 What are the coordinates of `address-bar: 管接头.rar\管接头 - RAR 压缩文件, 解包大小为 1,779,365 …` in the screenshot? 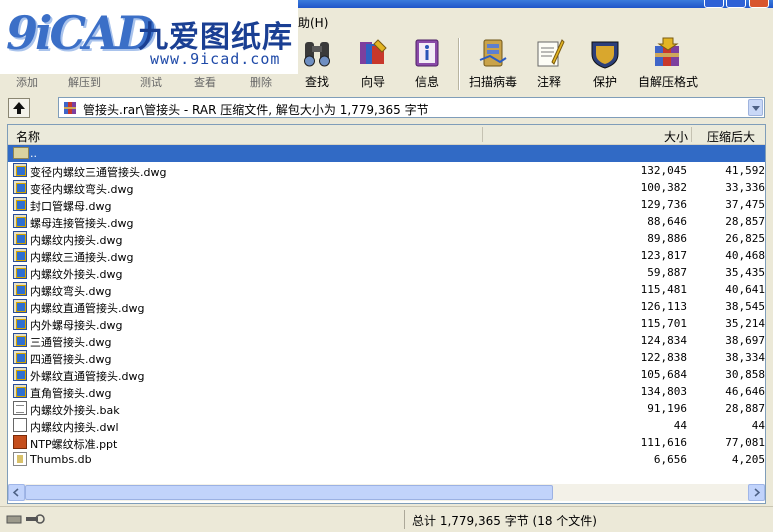 It's located at (386, 108).